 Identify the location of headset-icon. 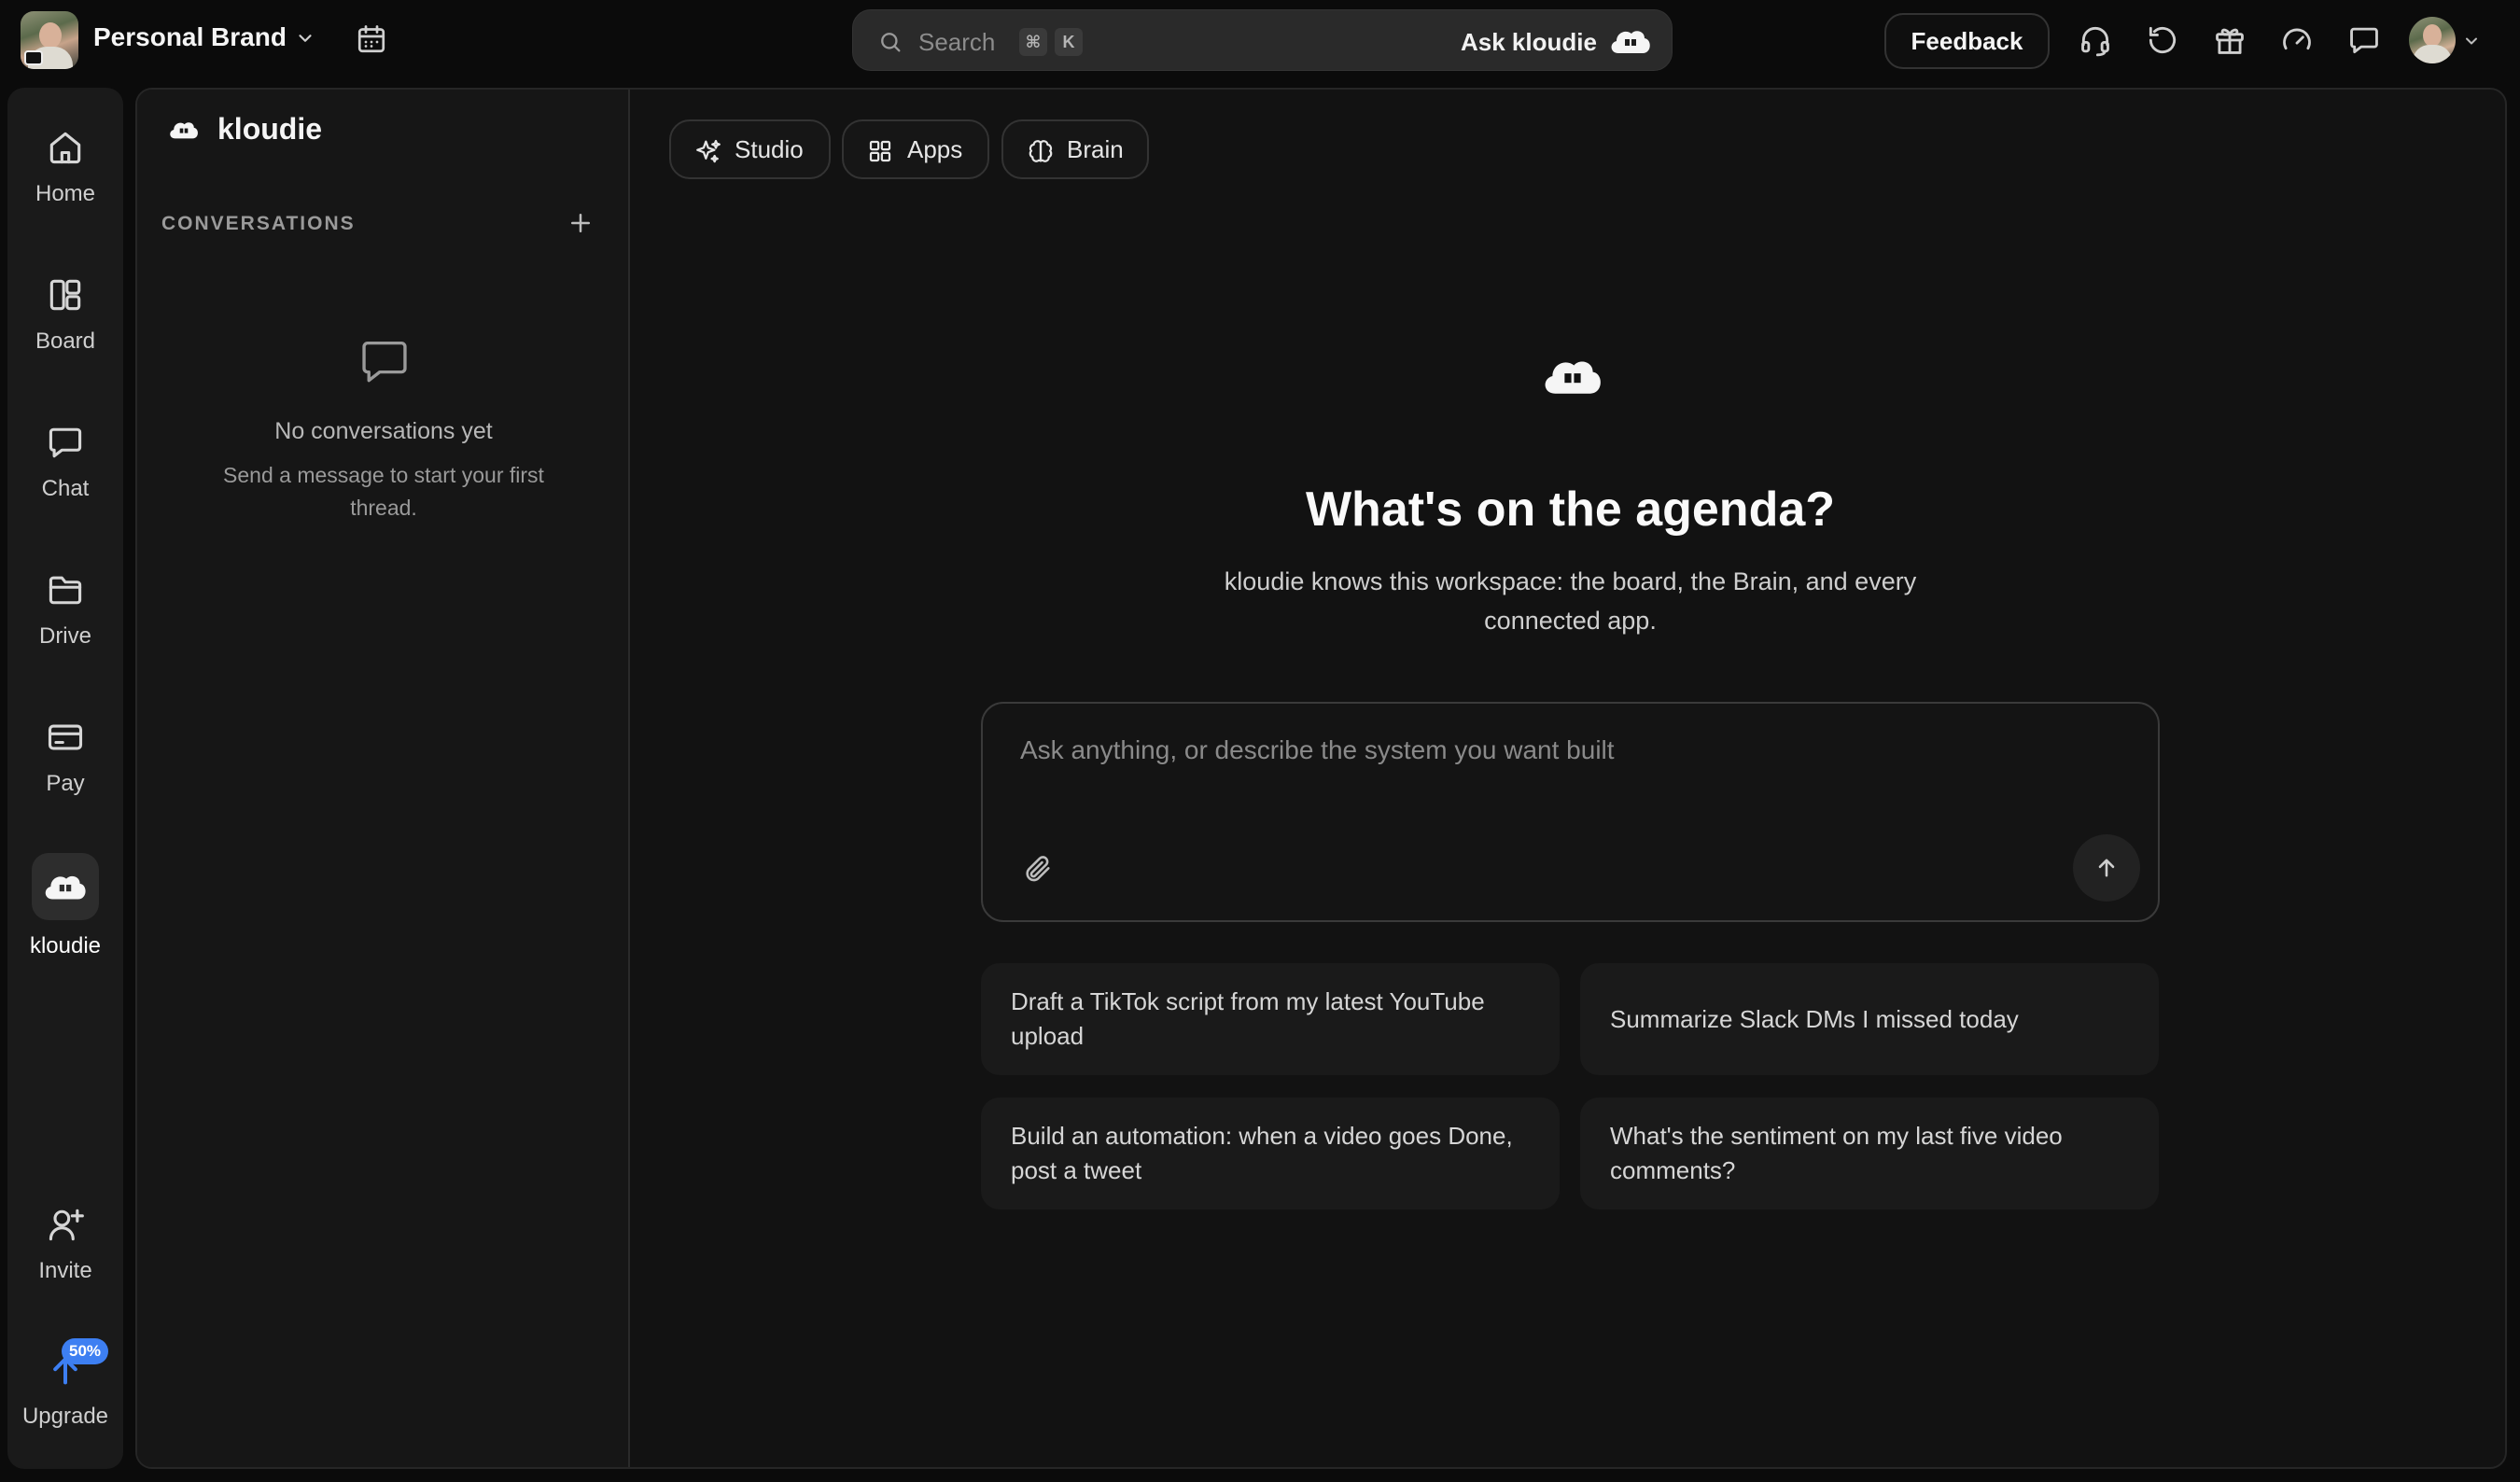
(2095, 40).